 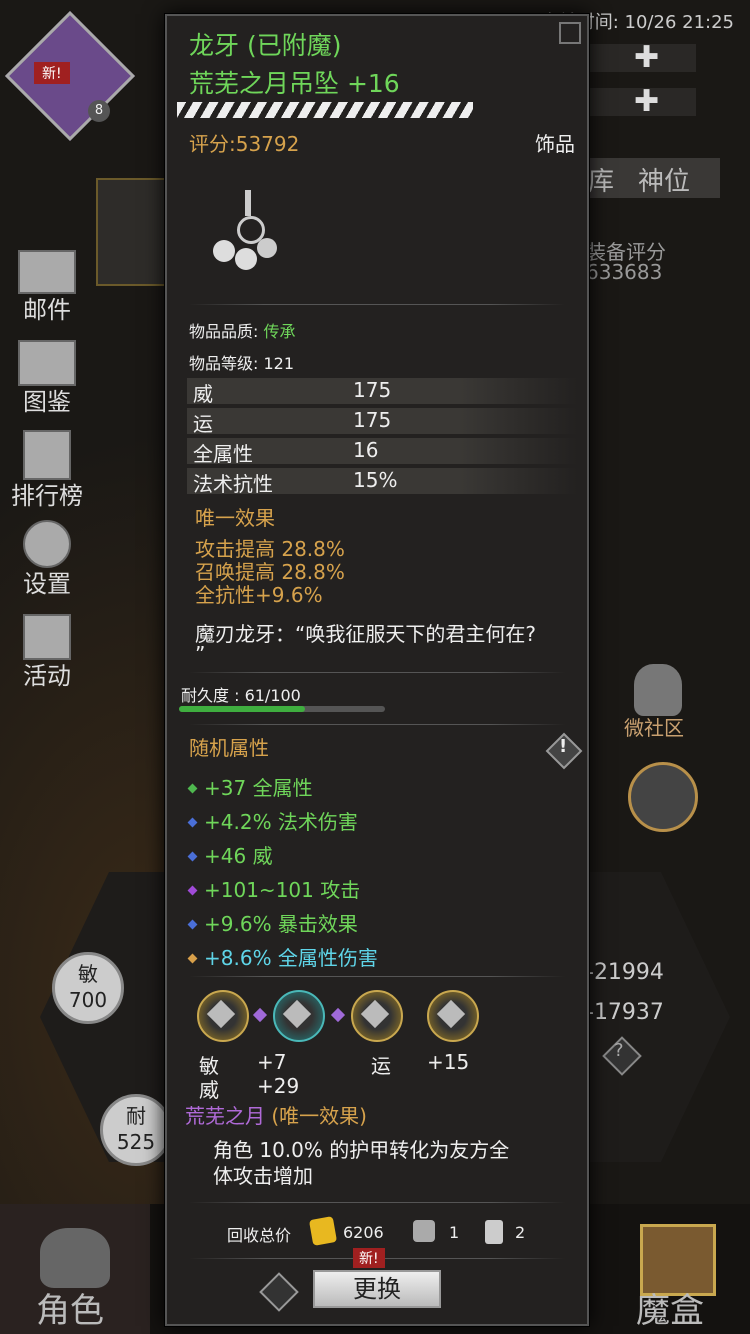 What do you see at coordinates (675, 1269) in the screenshot?
I see `nav-magic-box: 魔盒` at bounding box center [675, 1269].